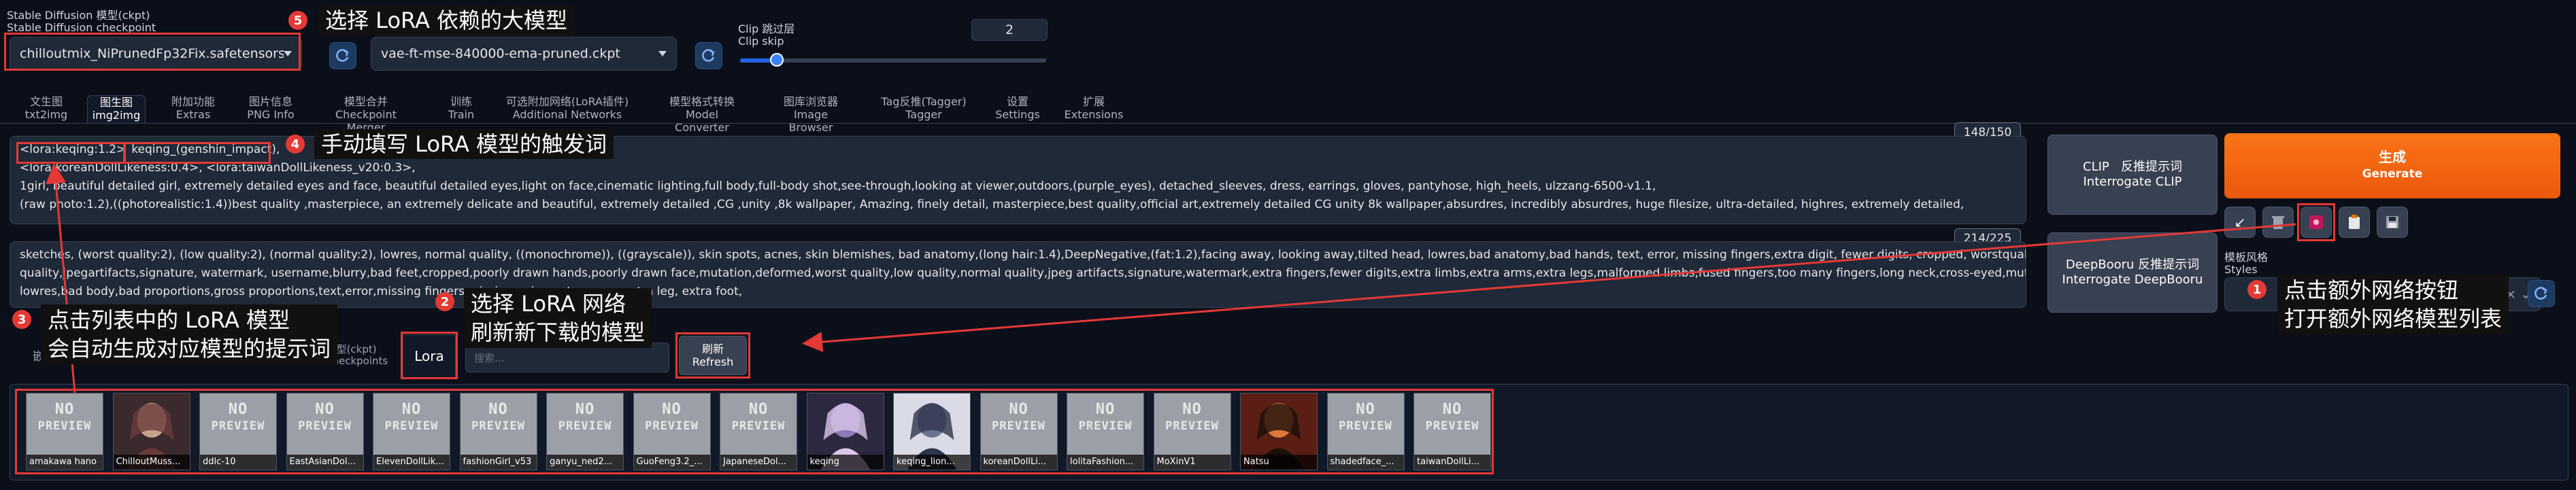 The width and height of the screenshot is (2576, 490). What do you see at coordinates (446, 20) in the screenshot?
I see `annotation-5-text: 选择 LoRA 依赖的大模型` at bounding box center [446, 20].